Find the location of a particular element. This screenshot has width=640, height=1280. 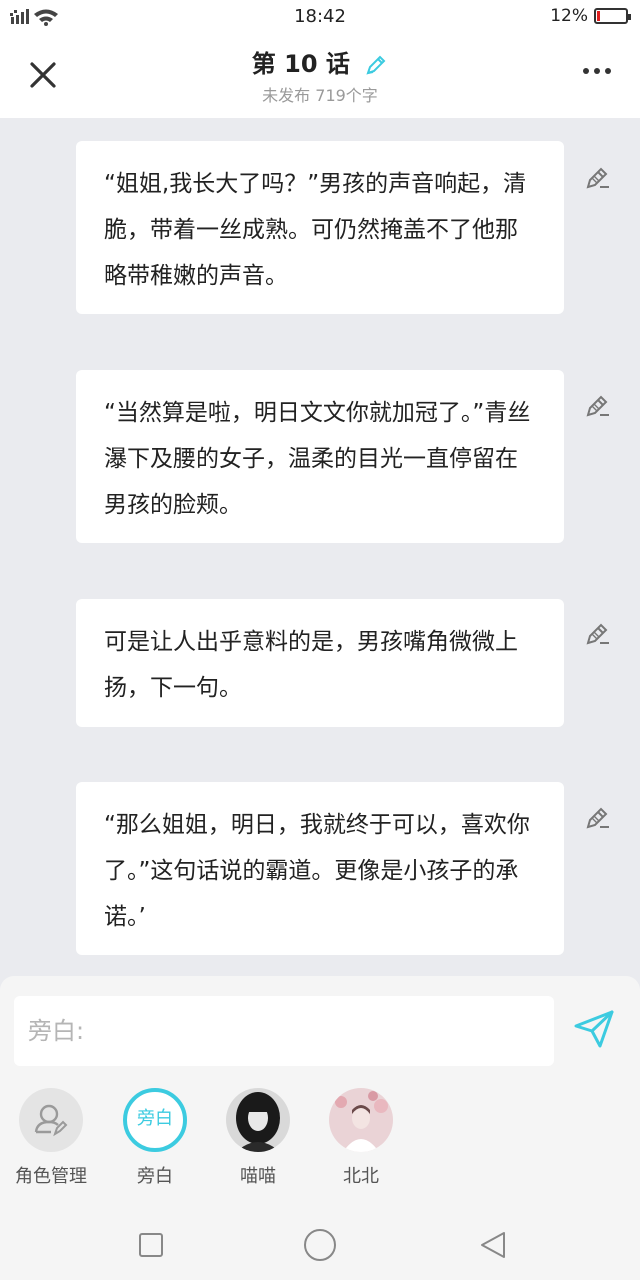

more-options-icon is located at coordinates (597, 71).